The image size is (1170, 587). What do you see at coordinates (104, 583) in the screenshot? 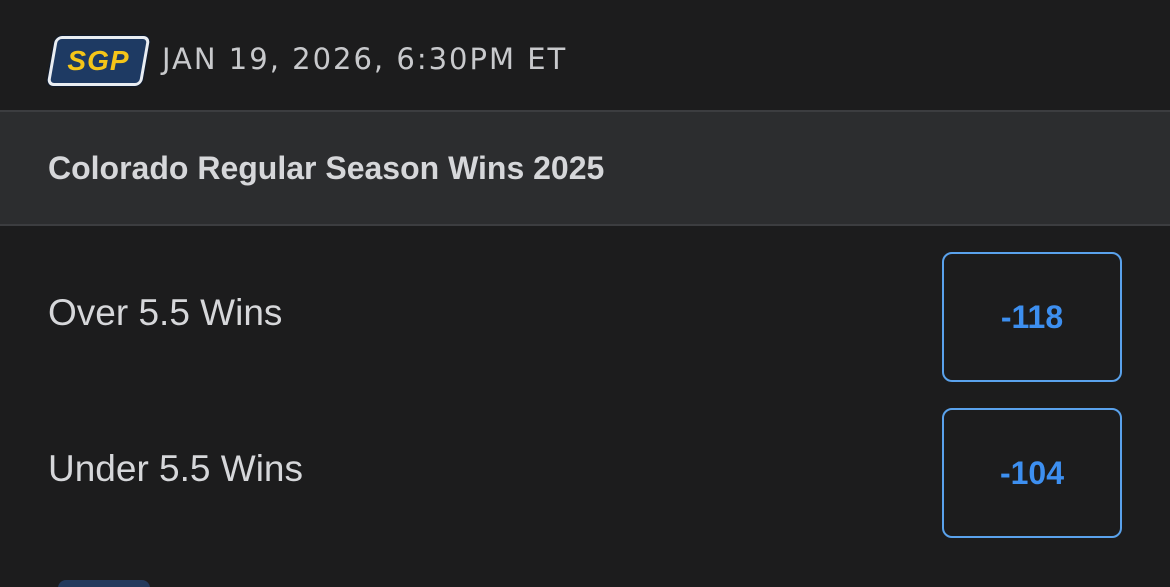
I see `next-badge-partial` at bounding box center [104, 583].